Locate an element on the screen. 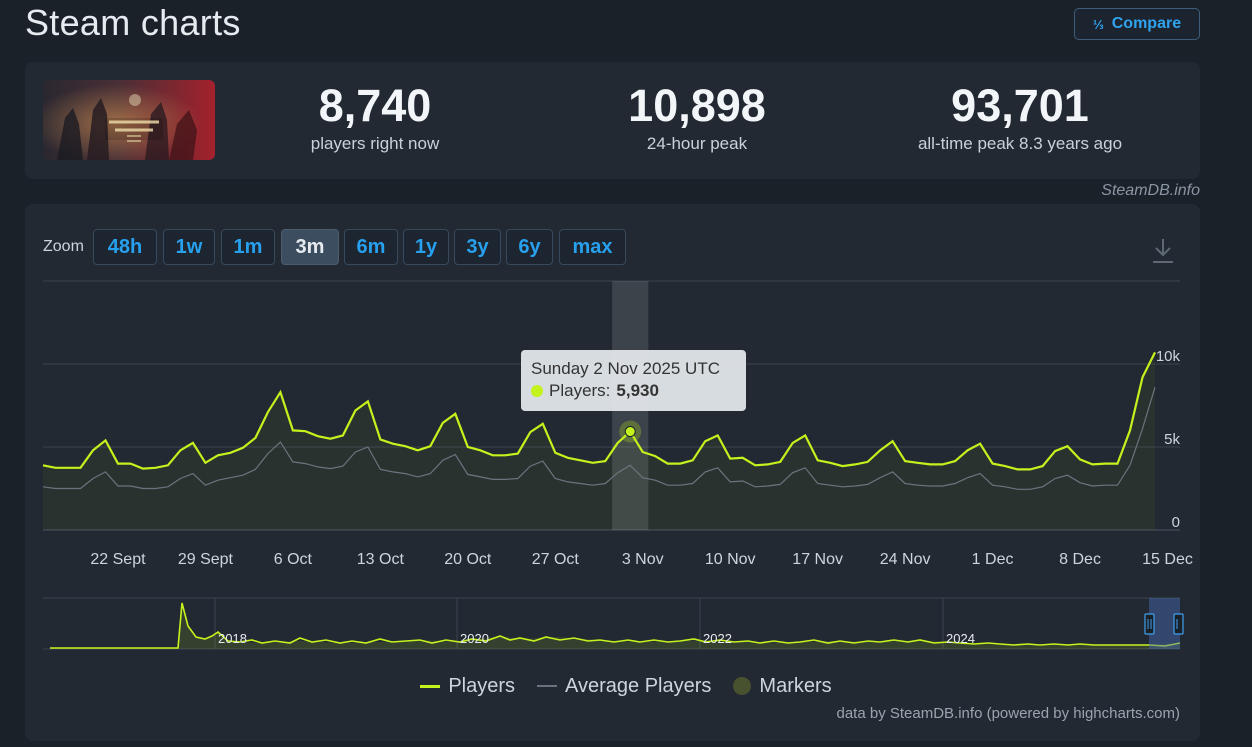  zoom-button-1y: 1y is located at coordinates (426, 247).